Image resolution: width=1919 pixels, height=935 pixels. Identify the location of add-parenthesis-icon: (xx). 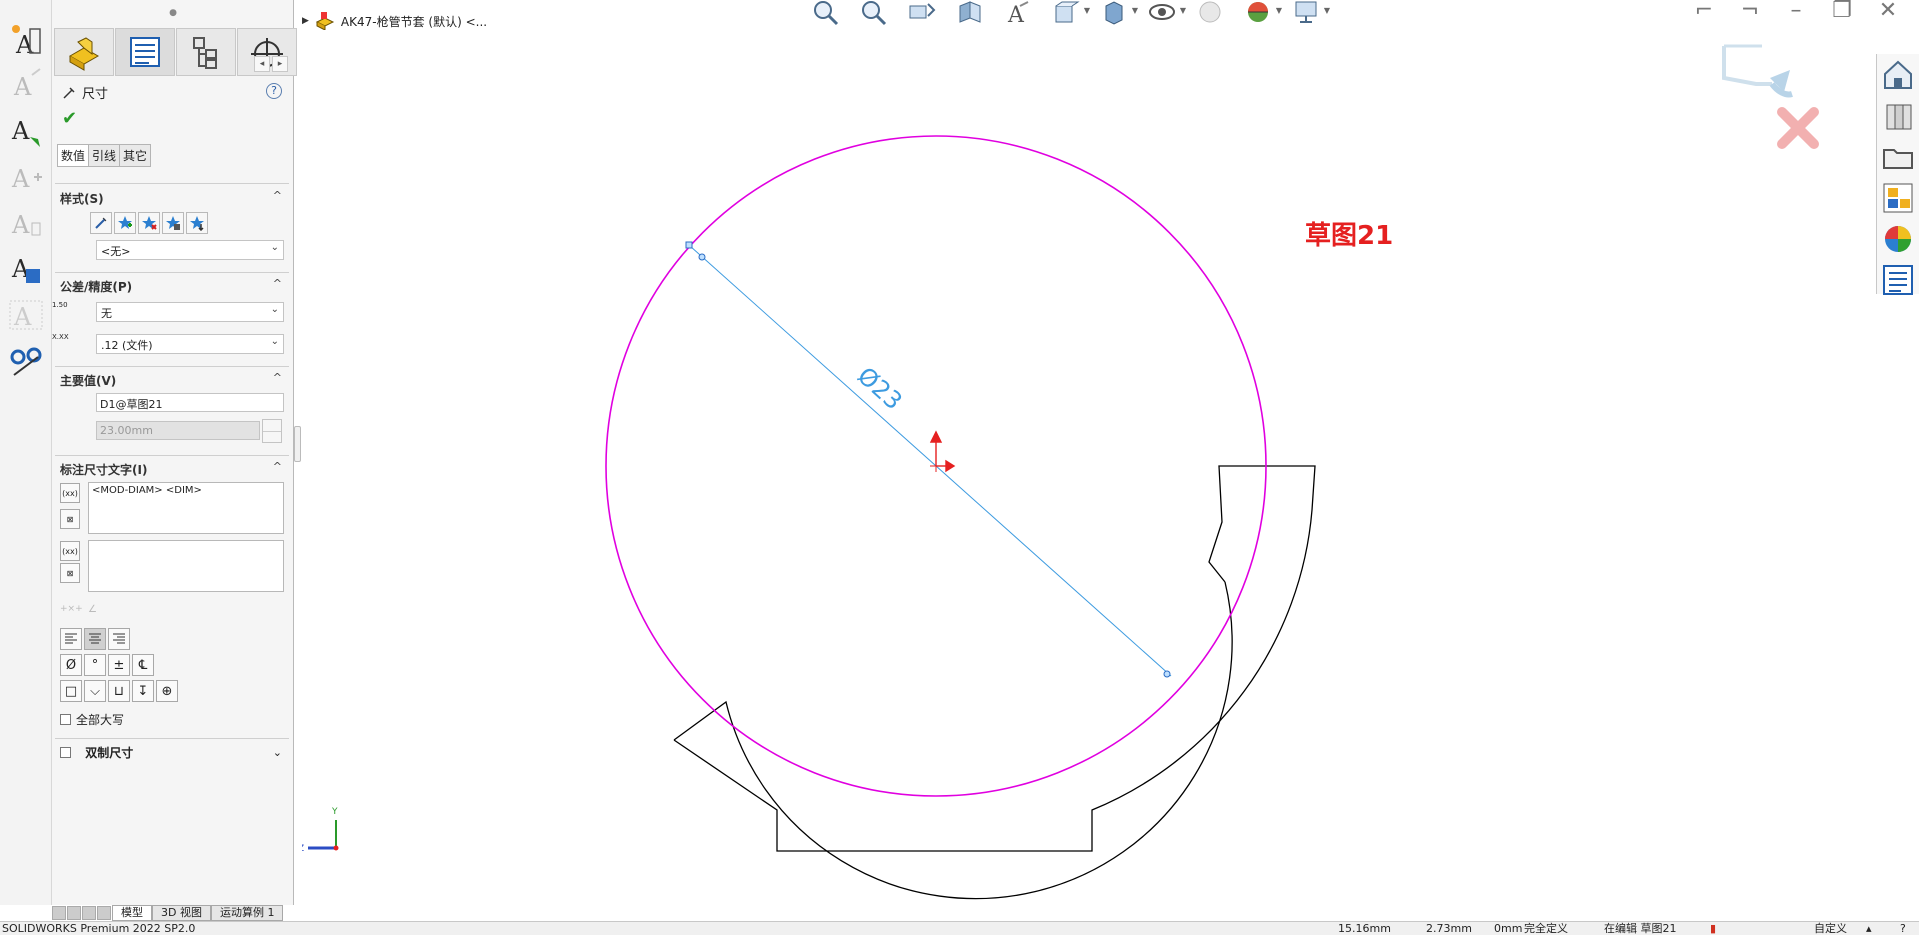
(70, 493).